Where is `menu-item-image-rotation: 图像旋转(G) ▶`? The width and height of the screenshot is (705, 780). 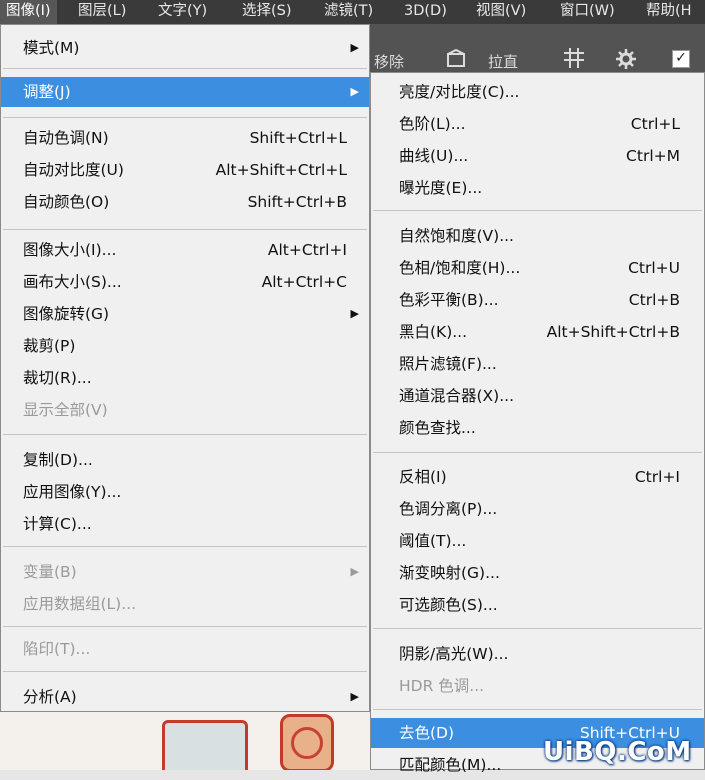 menu-item-image-rotation: 图像旋转(G) ▶ is located at coordinates (185, 314).